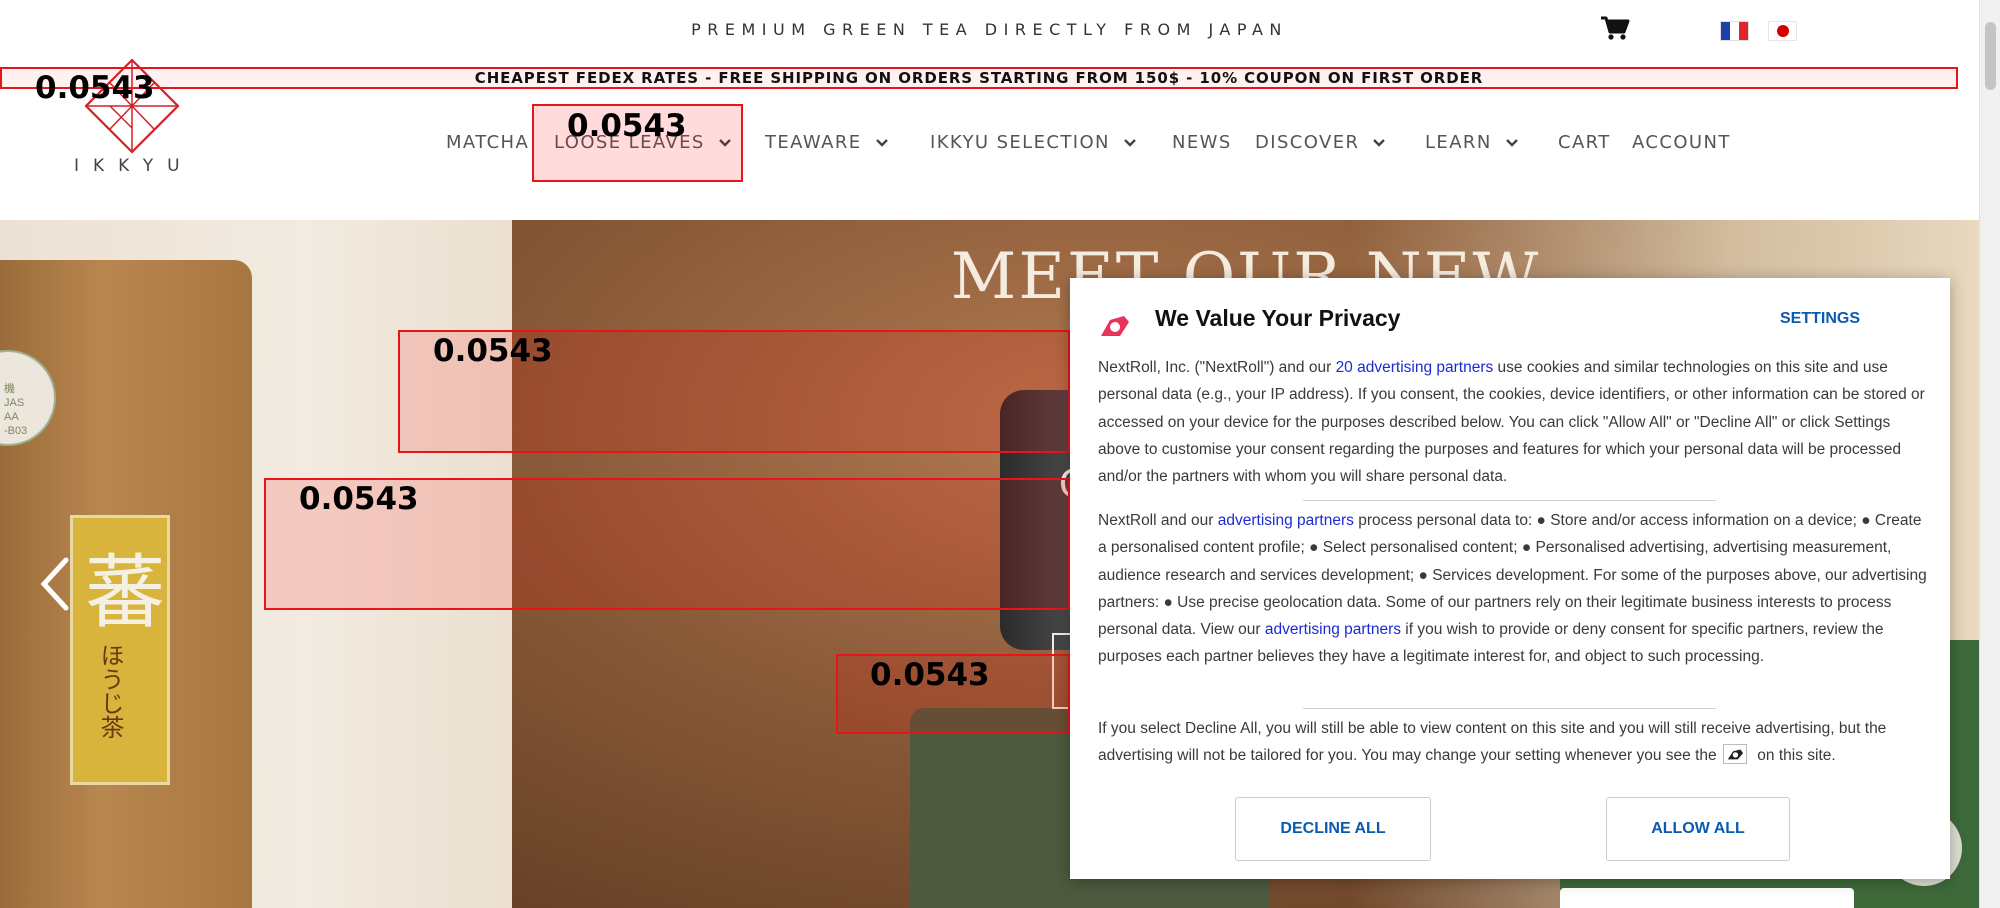  What do you see at coordinates (1820, 319) in the screenshot?
I see `settings-button: SETTINGS` at bounding box center [1820, 319].